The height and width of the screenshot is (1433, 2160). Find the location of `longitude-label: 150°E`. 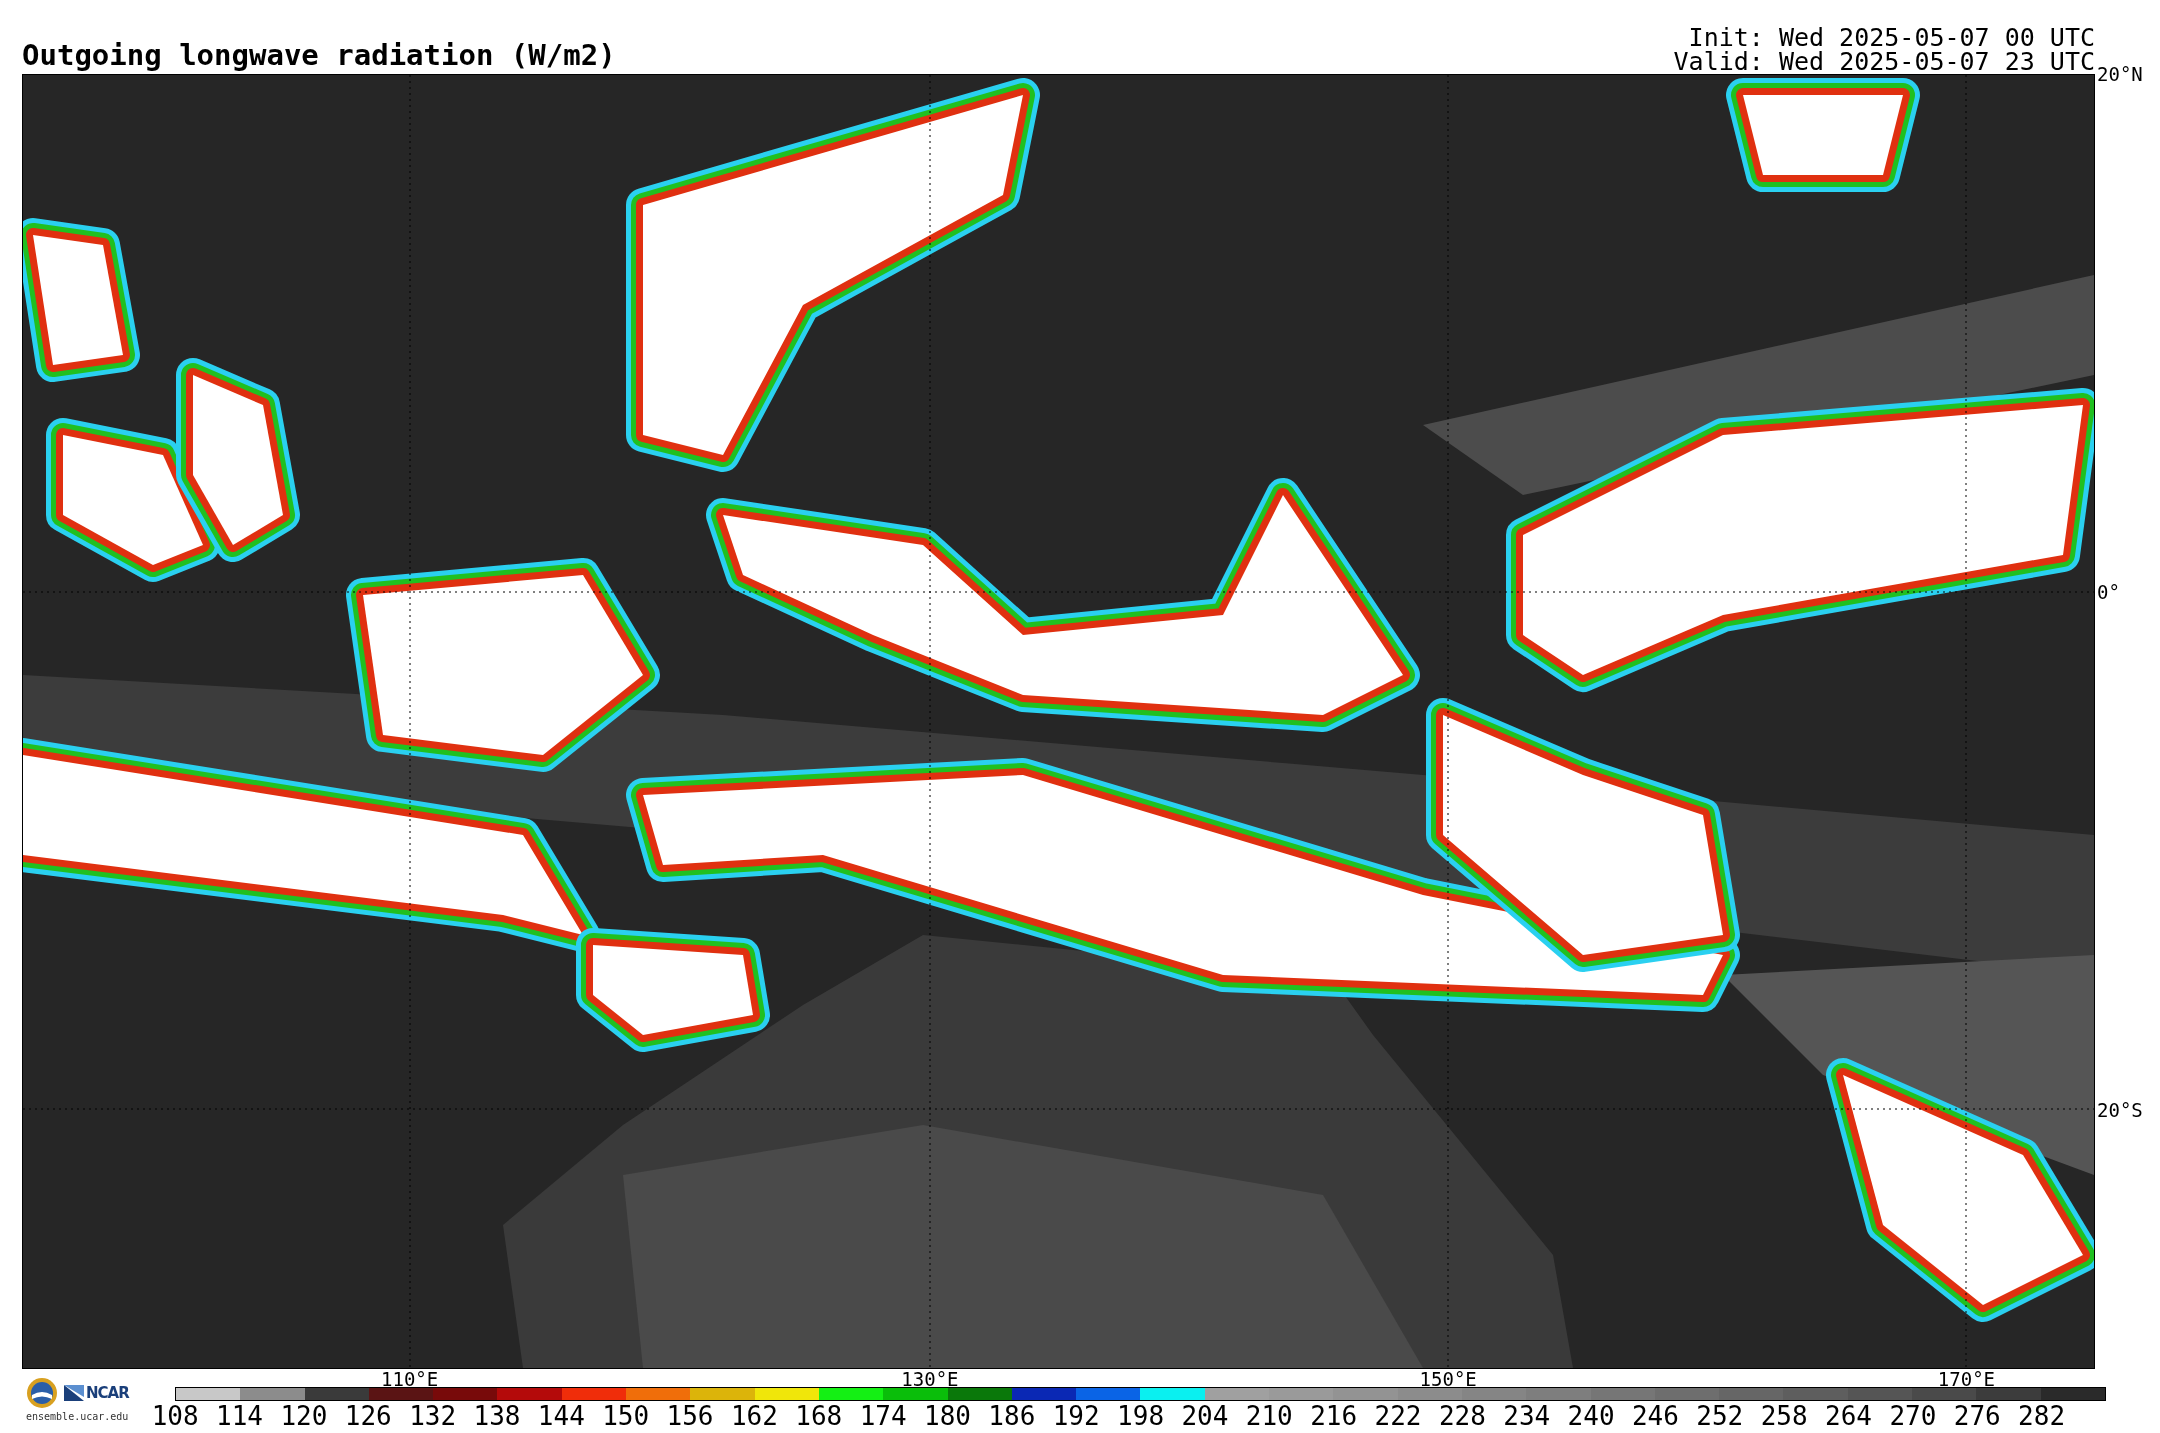

longitude-label: 150°E is located at coordinates (1448, 1379).